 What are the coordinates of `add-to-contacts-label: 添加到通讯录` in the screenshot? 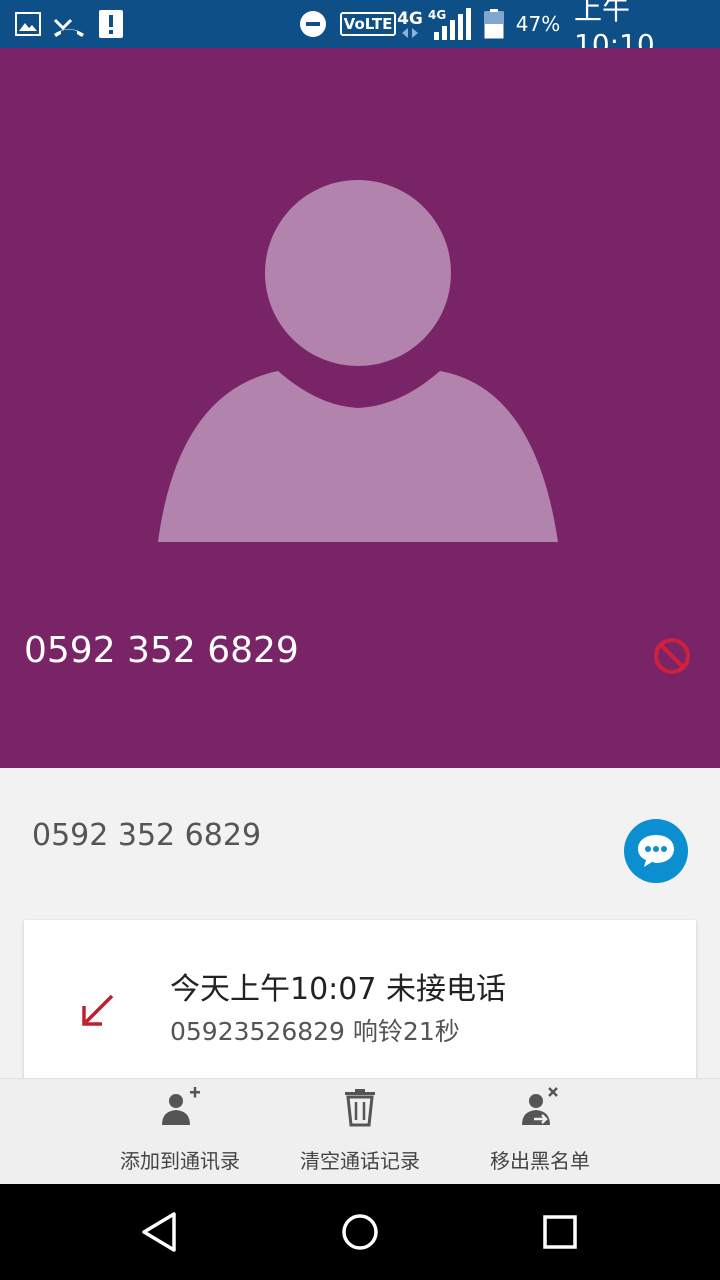 It's located at (180, 1161).